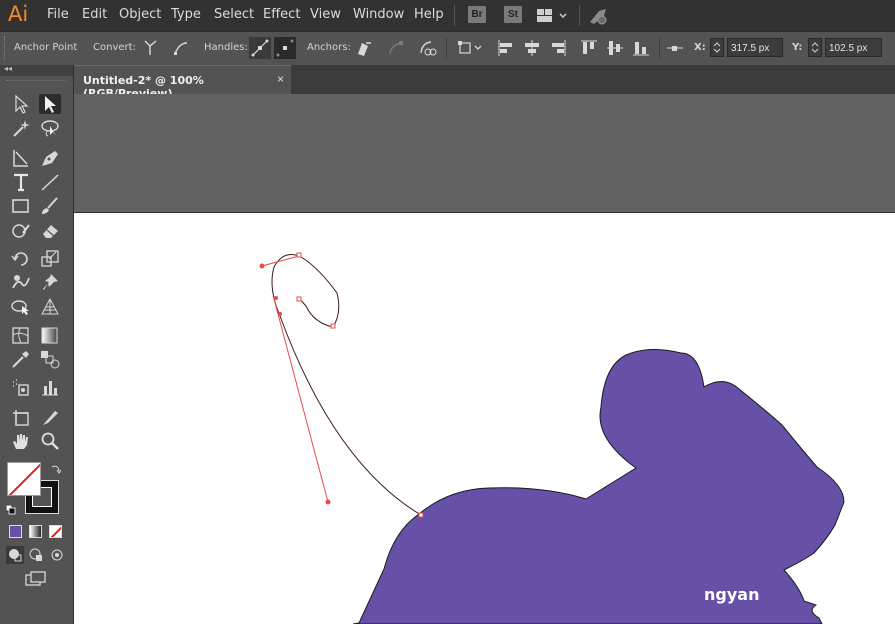  Describe the element at coordinates (506, 48) in the screenshot. I see `align-left-button` at that location.